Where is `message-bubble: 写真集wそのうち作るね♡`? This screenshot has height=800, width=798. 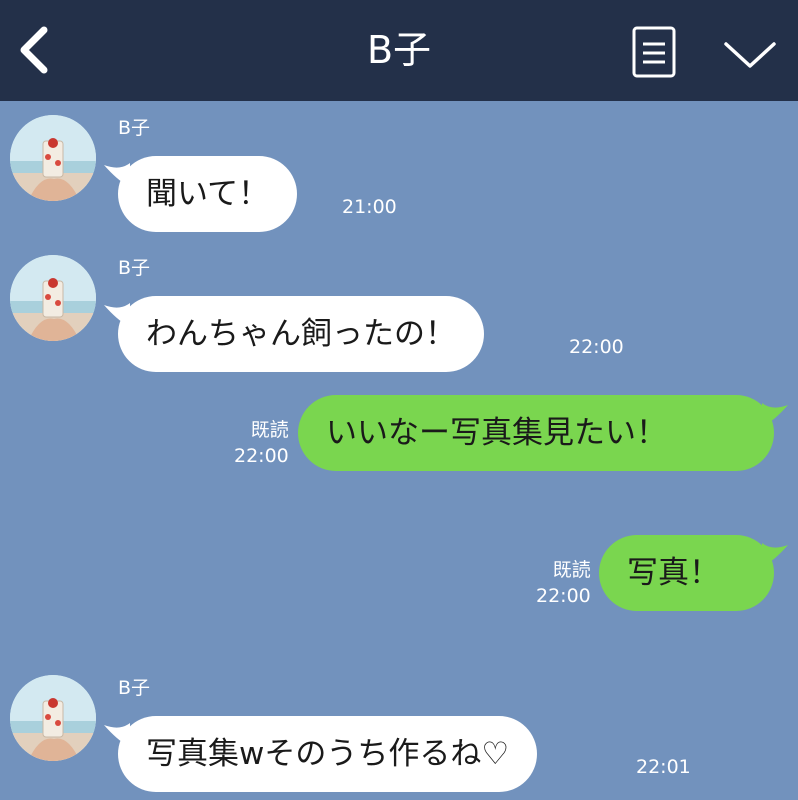 message-bubble: 写真集wそのうち作るね♡ is located at coordinates (328, 754).